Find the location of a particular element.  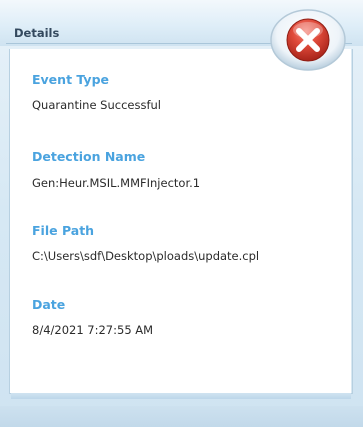

detection-name-label: Detection Name is located at coordinates (89, 156).